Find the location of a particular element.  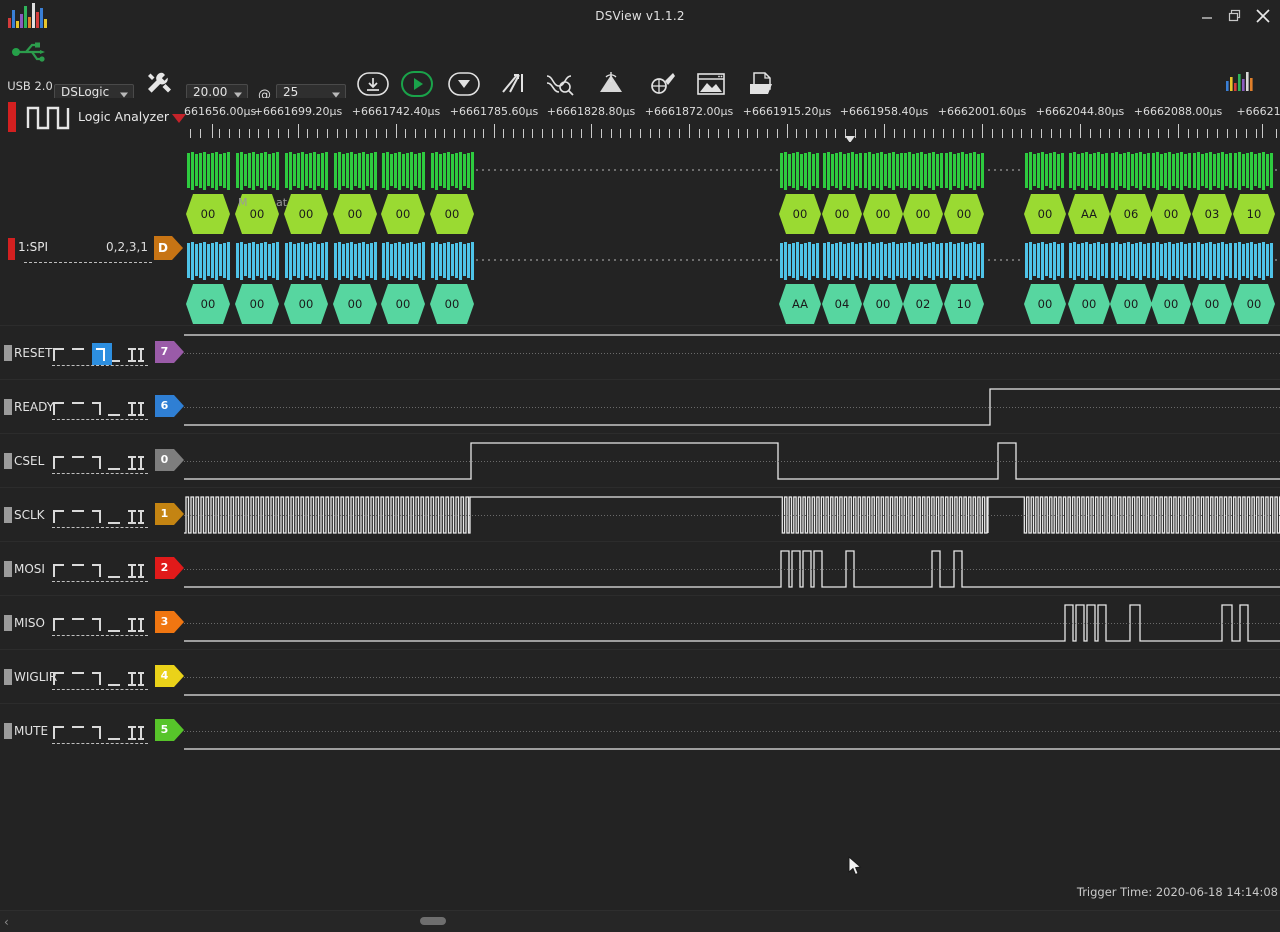

maximize-button is located at coordinates (1235, 16).